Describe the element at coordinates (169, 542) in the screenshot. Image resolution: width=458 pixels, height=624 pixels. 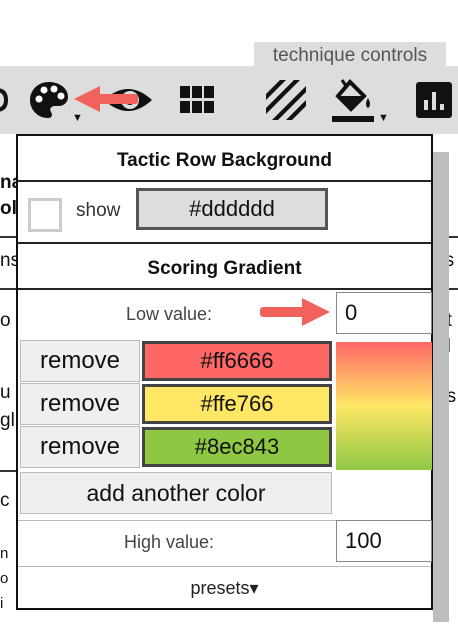
I see `high-value-label: High value:` at that location.